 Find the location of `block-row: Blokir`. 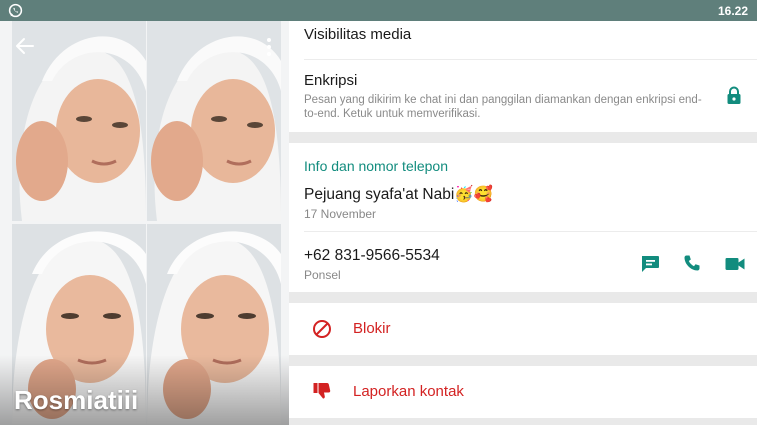

block-row: Blokir is located at coordinates (523, 329).